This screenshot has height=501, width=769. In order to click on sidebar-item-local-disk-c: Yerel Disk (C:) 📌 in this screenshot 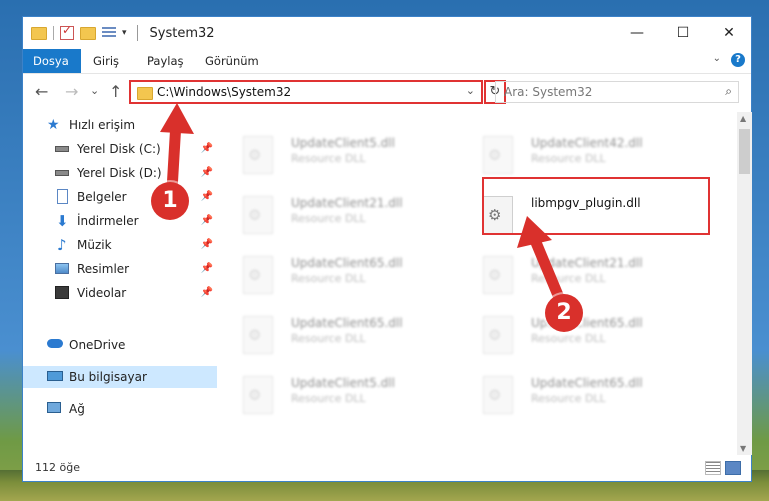, I will do `click(120, 149)`.